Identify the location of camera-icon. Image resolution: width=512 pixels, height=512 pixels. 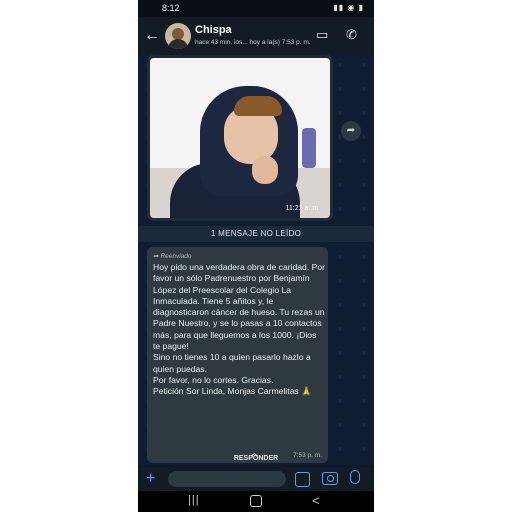
(330, 478).